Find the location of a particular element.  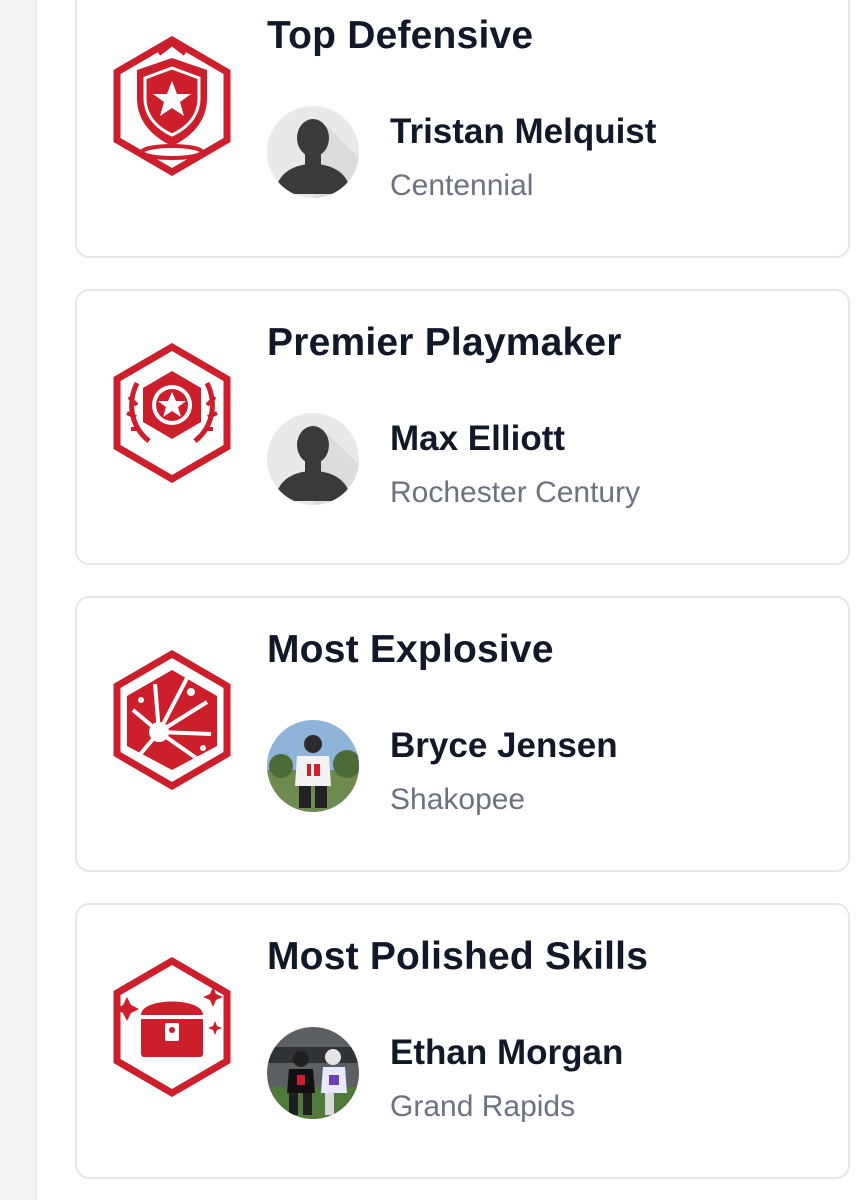

player-name: Tristan Melquist is located at coordinates (523, 132).